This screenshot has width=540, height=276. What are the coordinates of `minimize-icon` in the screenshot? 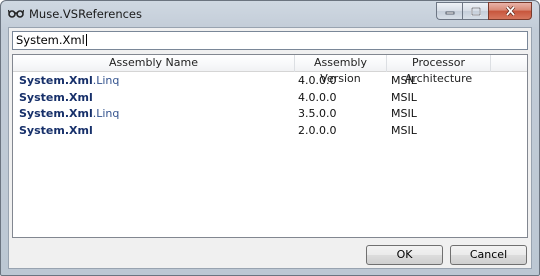 It's located at (449, 13).